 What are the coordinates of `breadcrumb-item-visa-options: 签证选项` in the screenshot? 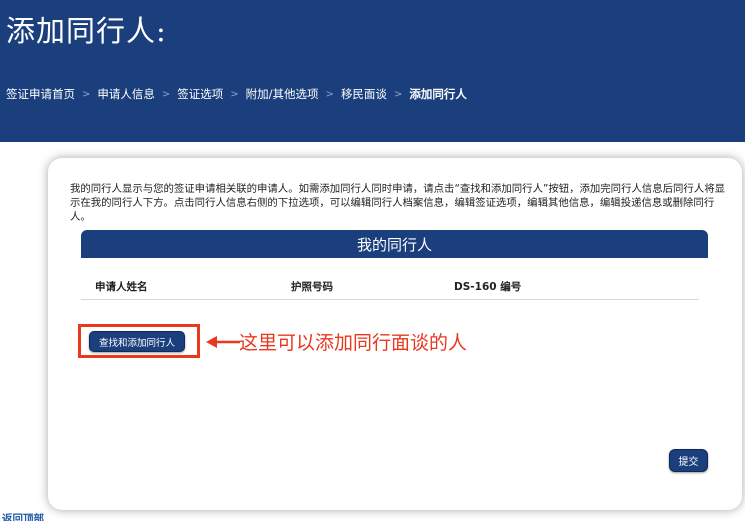 It's located at (200, 94).